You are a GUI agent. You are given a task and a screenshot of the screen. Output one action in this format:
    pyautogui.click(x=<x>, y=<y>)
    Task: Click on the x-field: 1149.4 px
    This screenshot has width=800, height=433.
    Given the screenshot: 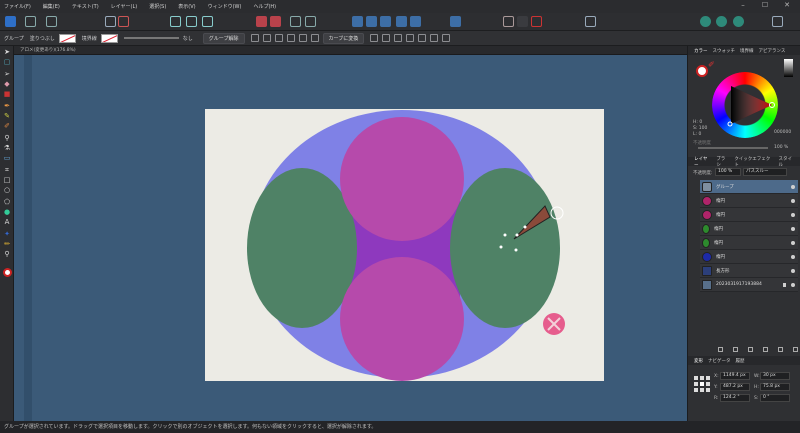 What is the action you would take?
    pyautogui.click(x=735, y=376)
    